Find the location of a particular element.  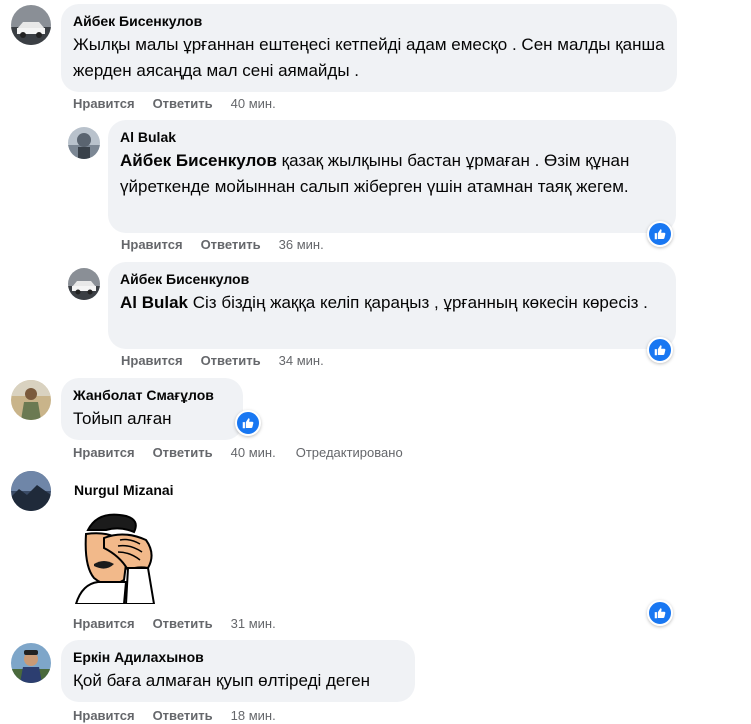

timestamp: 31 мин. is located at coordinates (253, 623).